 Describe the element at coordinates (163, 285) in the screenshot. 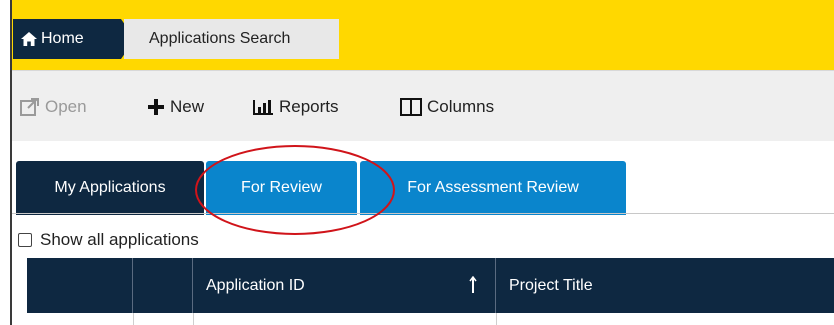

I see `column-header-actions` at that location.